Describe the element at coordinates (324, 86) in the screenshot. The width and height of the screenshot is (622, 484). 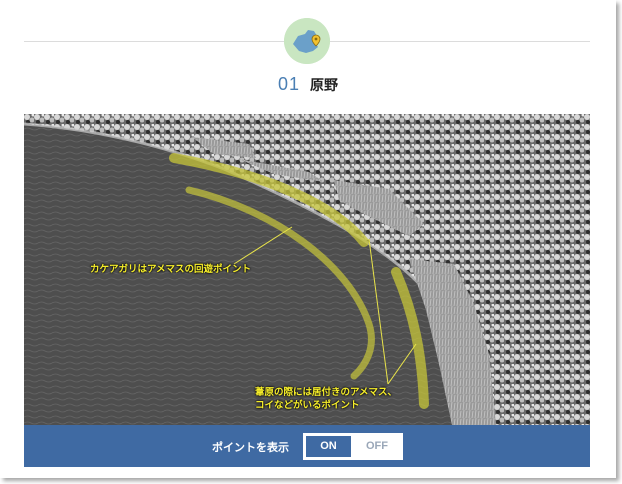
I see `section-title: 原野` at that location.